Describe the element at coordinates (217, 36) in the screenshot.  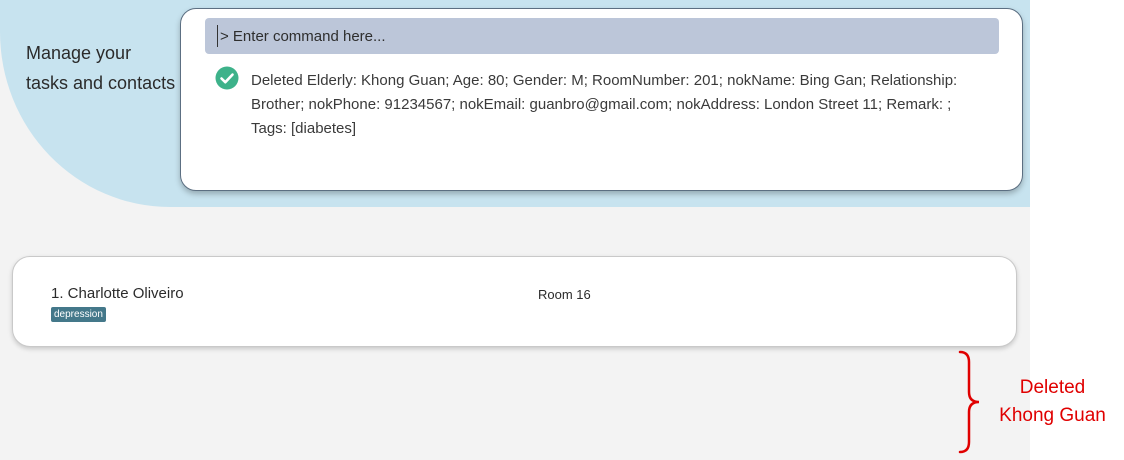
I see `text-cursor` at that location.